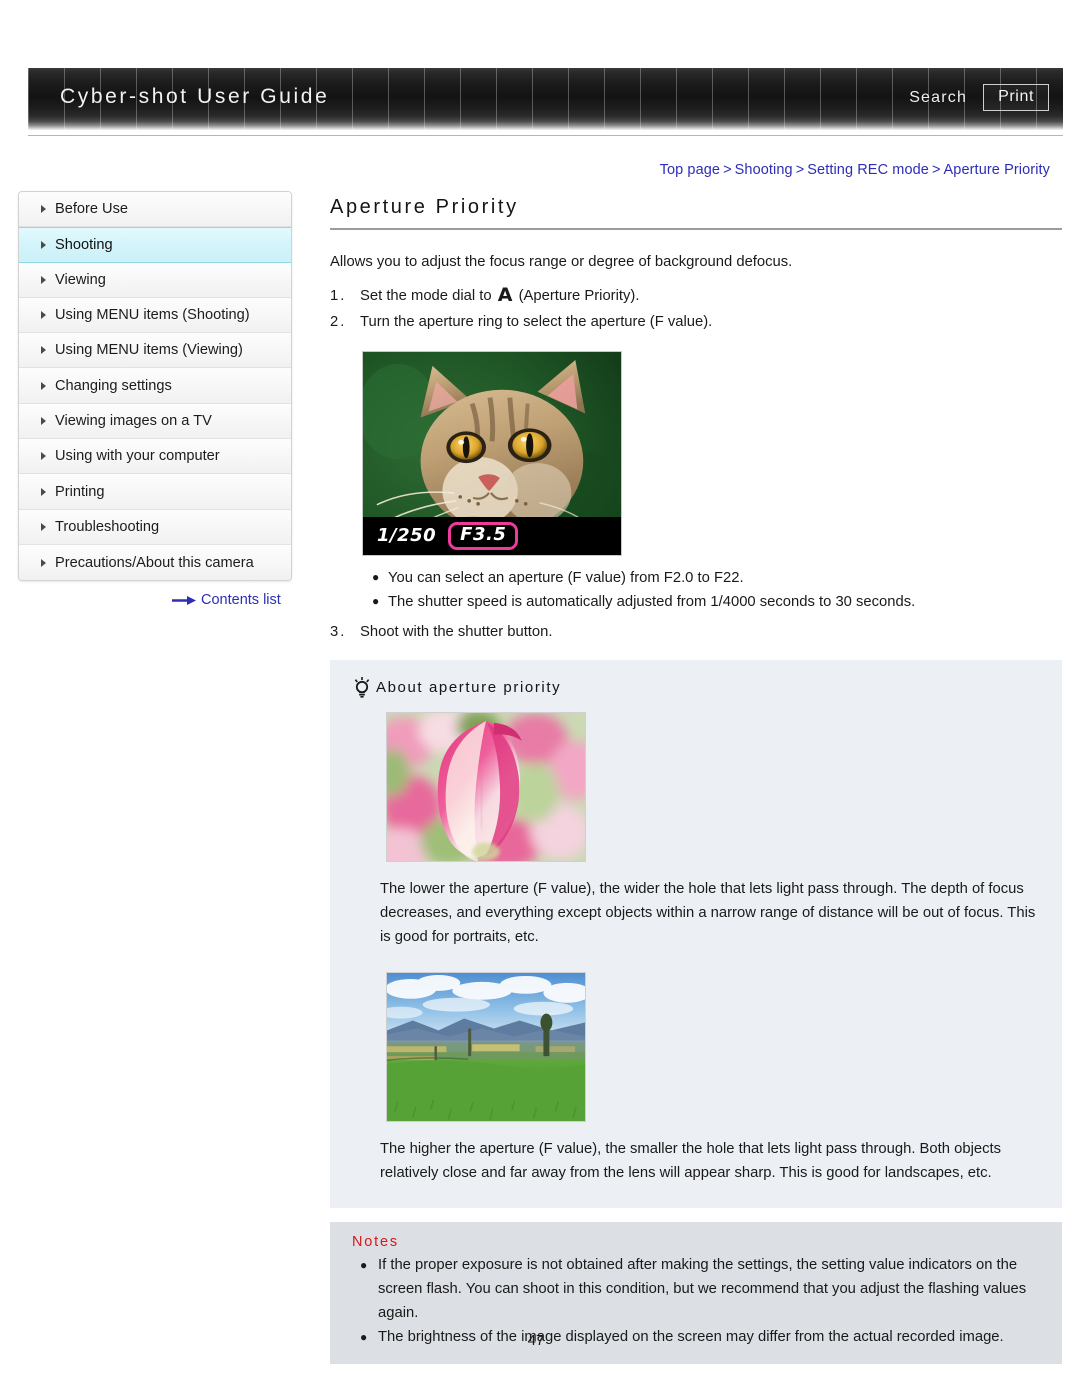 The height and width of the screenshot is (1397, 1080). Describe the element at coordinates (155, 492) in the screenshot. I see `sidebar-item-printing: Printing` at that location.